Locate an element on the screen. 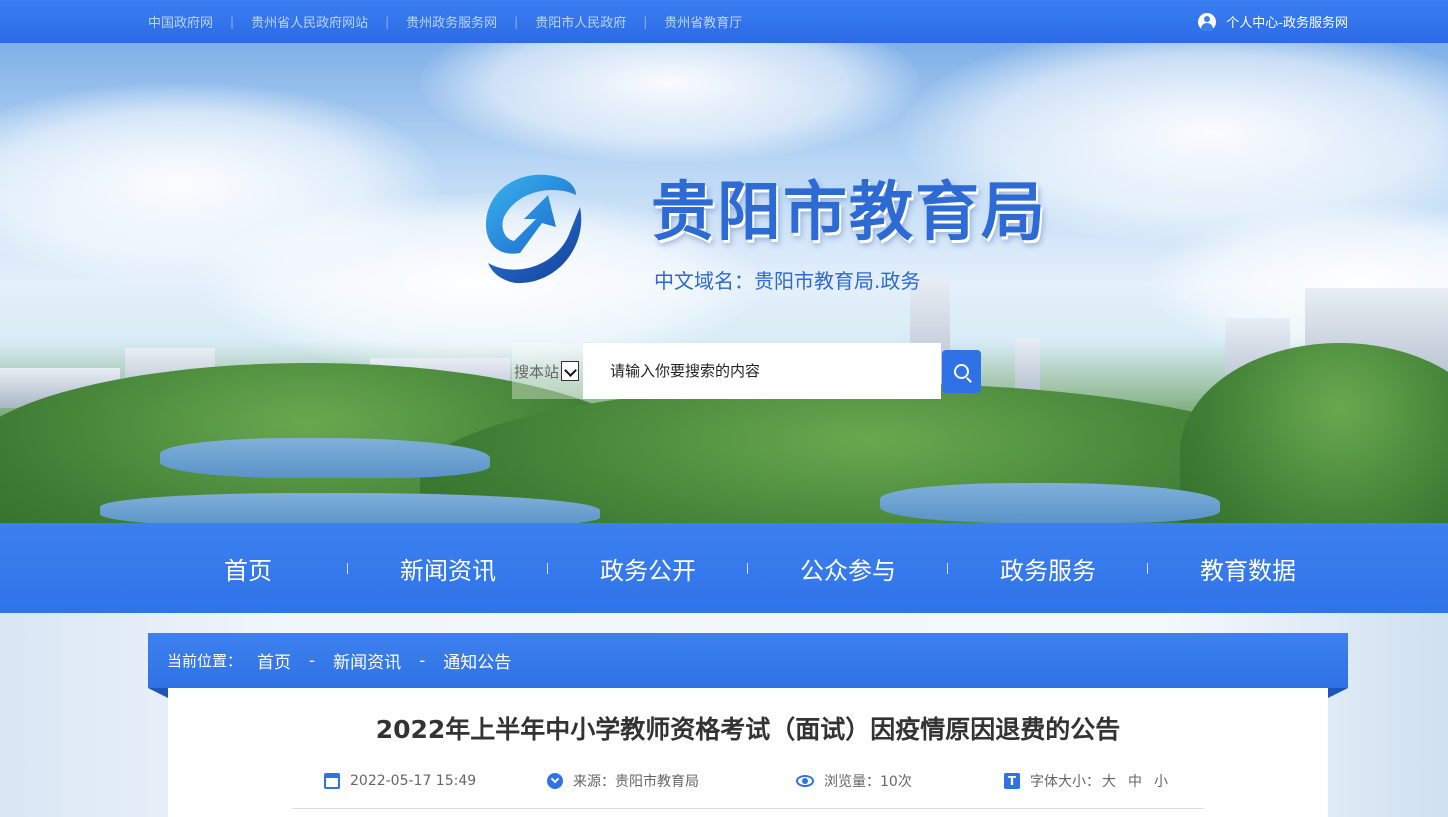 Image resolution: width=1448 pixels, height=817 pixels. font-size-label: 字体大小： is located at coordinates (1065, 782).